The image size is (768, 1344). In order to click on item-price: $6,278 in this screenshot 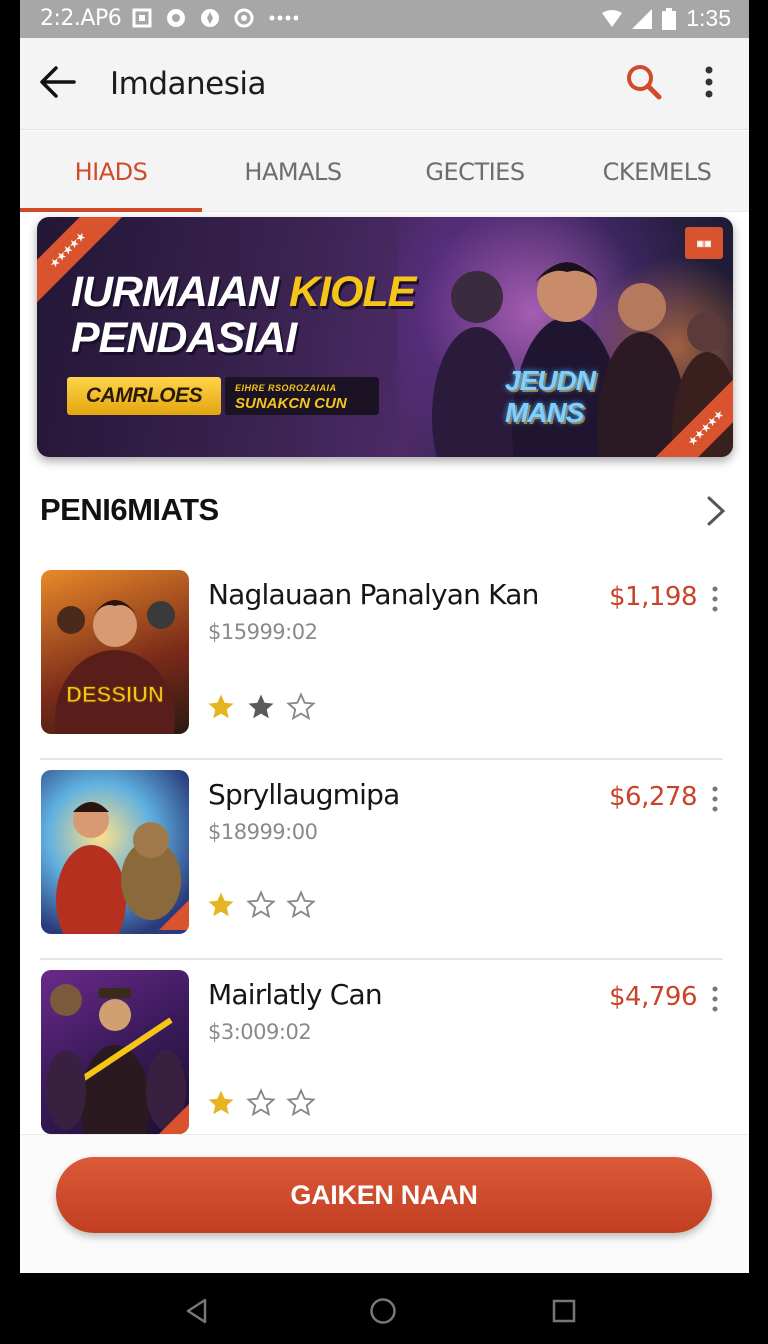, I will do `click(653, 797)`.